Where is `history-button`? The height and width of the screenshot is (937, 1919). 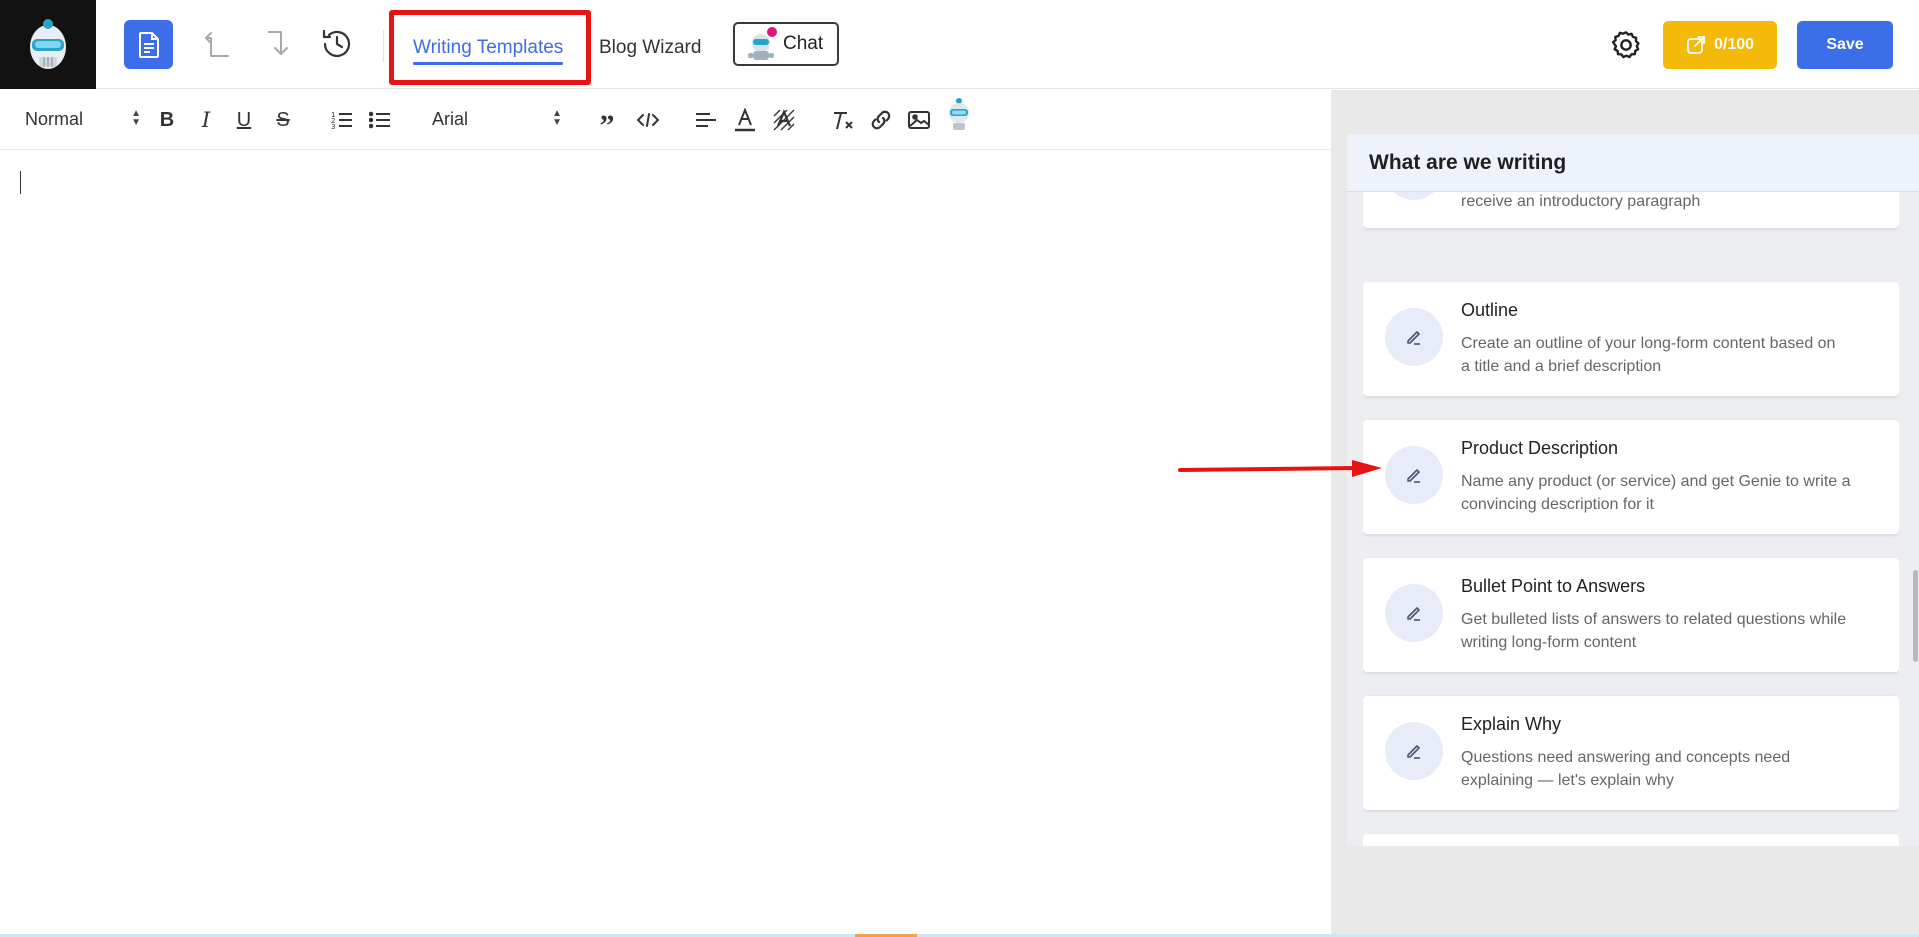
history-button is located at coordinates (337, 44).